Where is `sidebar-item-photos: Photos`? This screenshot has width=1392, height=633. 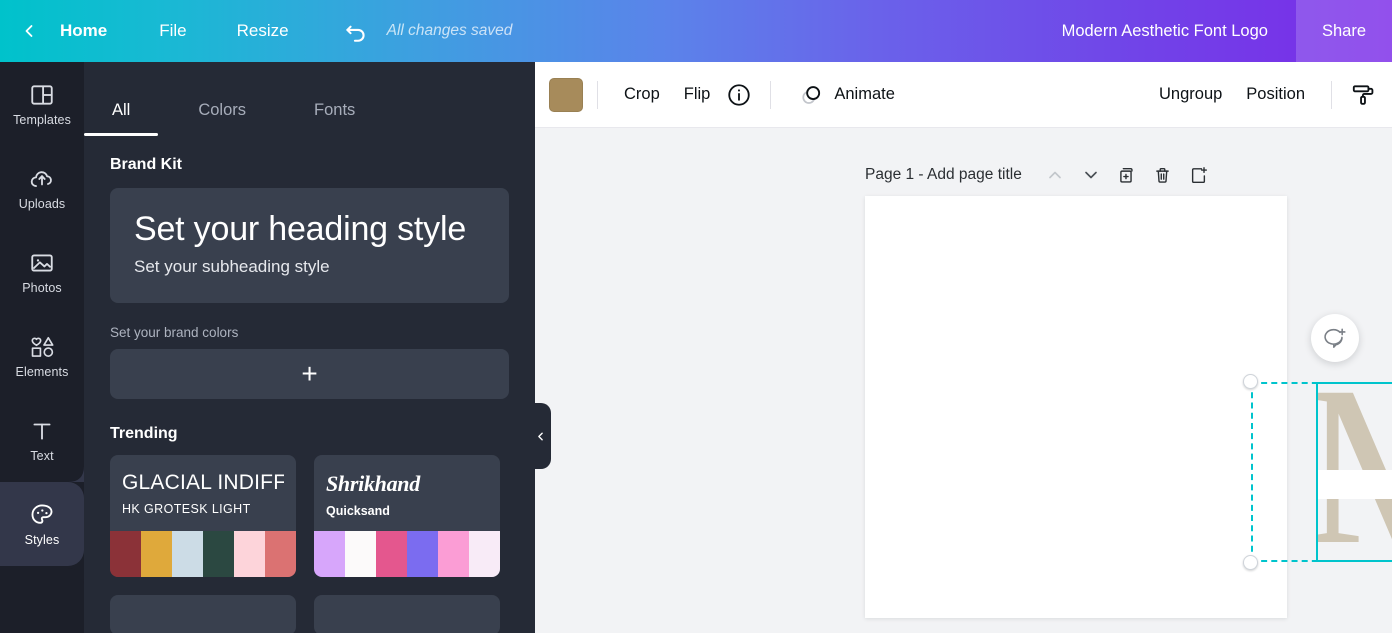
sidebar-item-photos: Photos is located at coordinates (42, 272).